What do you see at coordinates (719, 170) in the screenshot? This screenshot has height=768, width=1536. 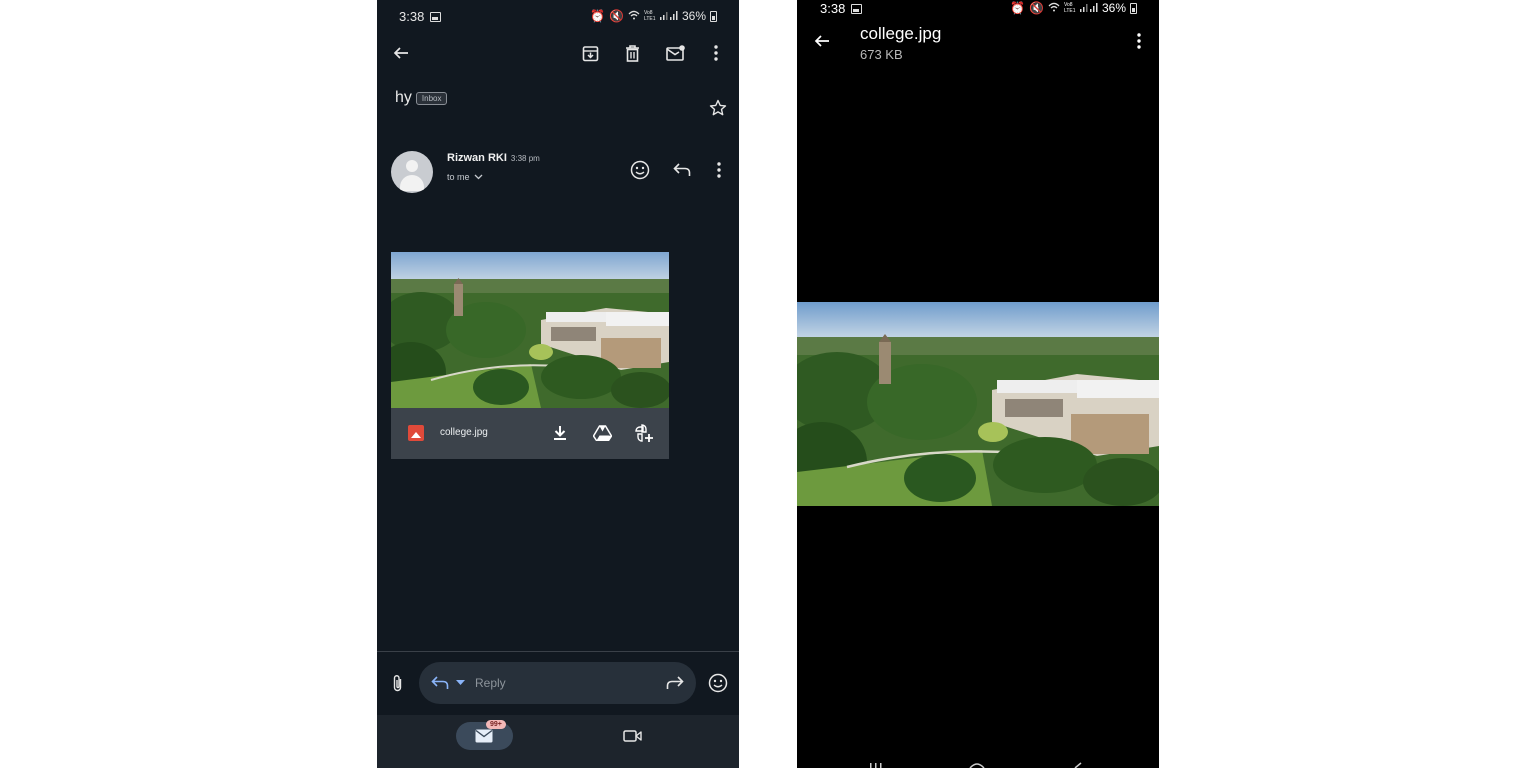 I see `message-more-icon` at bounding box center [719, 170].